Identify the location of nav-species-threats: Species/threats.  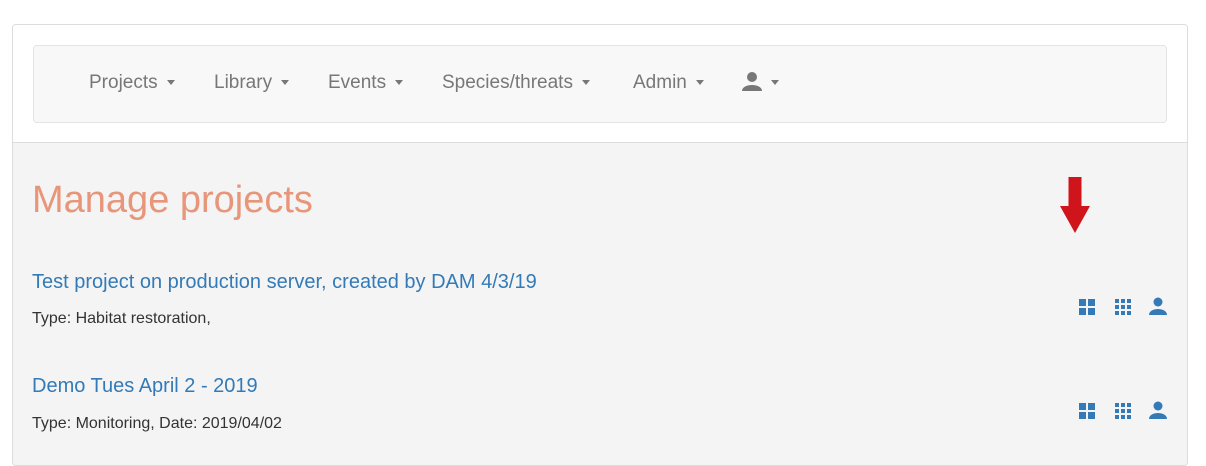
(516, 83).